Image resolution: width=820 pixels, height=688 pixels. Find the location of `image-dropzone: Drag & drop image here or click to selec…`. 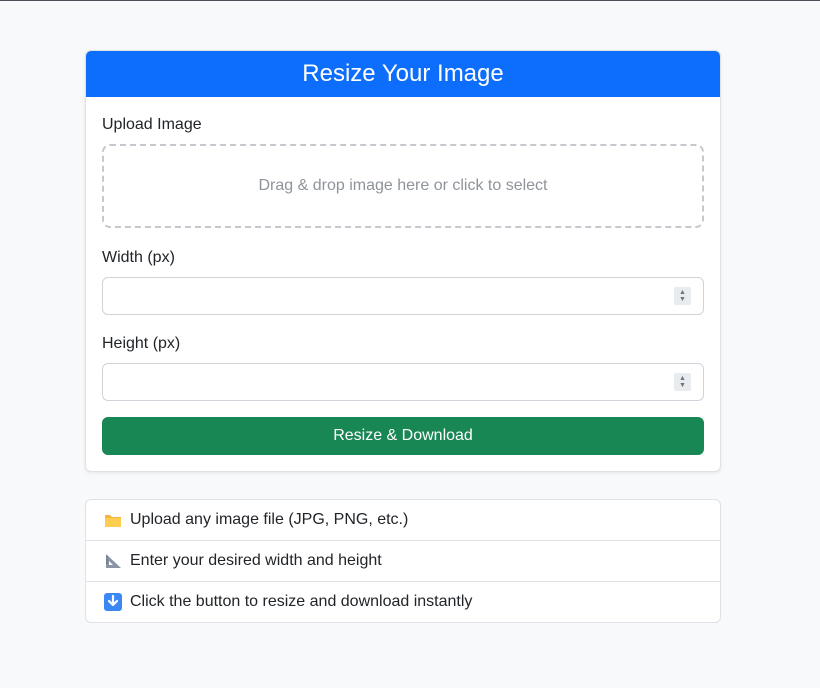

image-dropzone: Drag & drop image here or click to selec… is located at coordinates (403, 186).